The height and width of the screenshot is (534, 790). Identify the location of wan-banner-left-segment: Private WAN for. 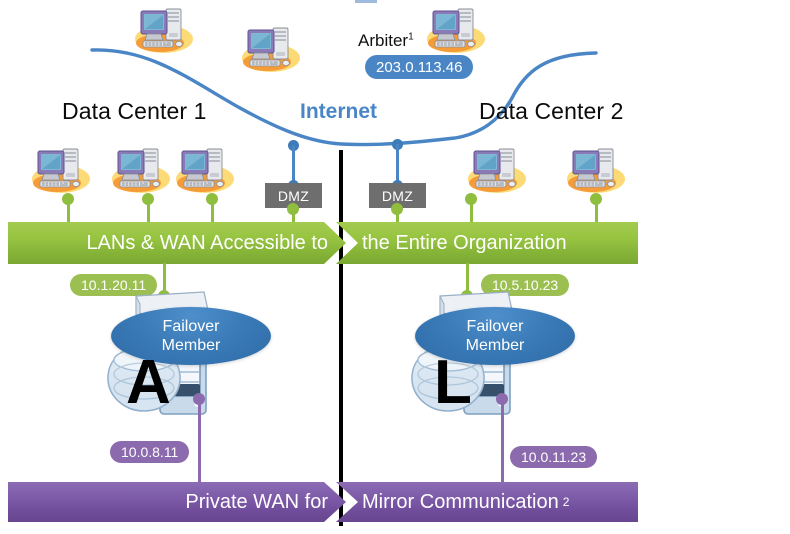
(177, 502).